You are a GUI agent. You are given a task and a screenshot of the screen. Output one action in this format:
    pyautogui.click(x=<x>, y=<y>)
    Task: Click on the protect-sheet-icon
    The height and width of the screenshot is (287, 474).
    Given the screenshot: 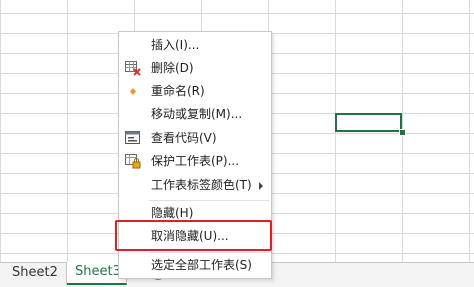 What is the action you would take?
    pyautogui.click(x=133, y=161)
    